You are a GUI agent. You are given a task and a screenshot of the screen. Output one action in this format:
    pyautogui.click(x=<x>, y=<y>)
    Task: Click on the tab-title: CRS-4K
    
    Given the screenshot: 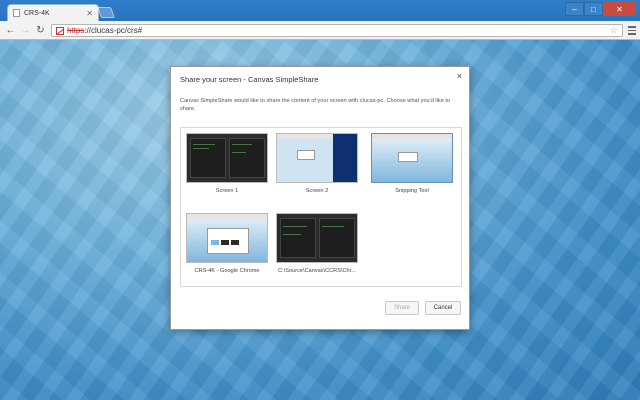 What is the action you would take?
    pyautogui.click(x=37, y=13)
    